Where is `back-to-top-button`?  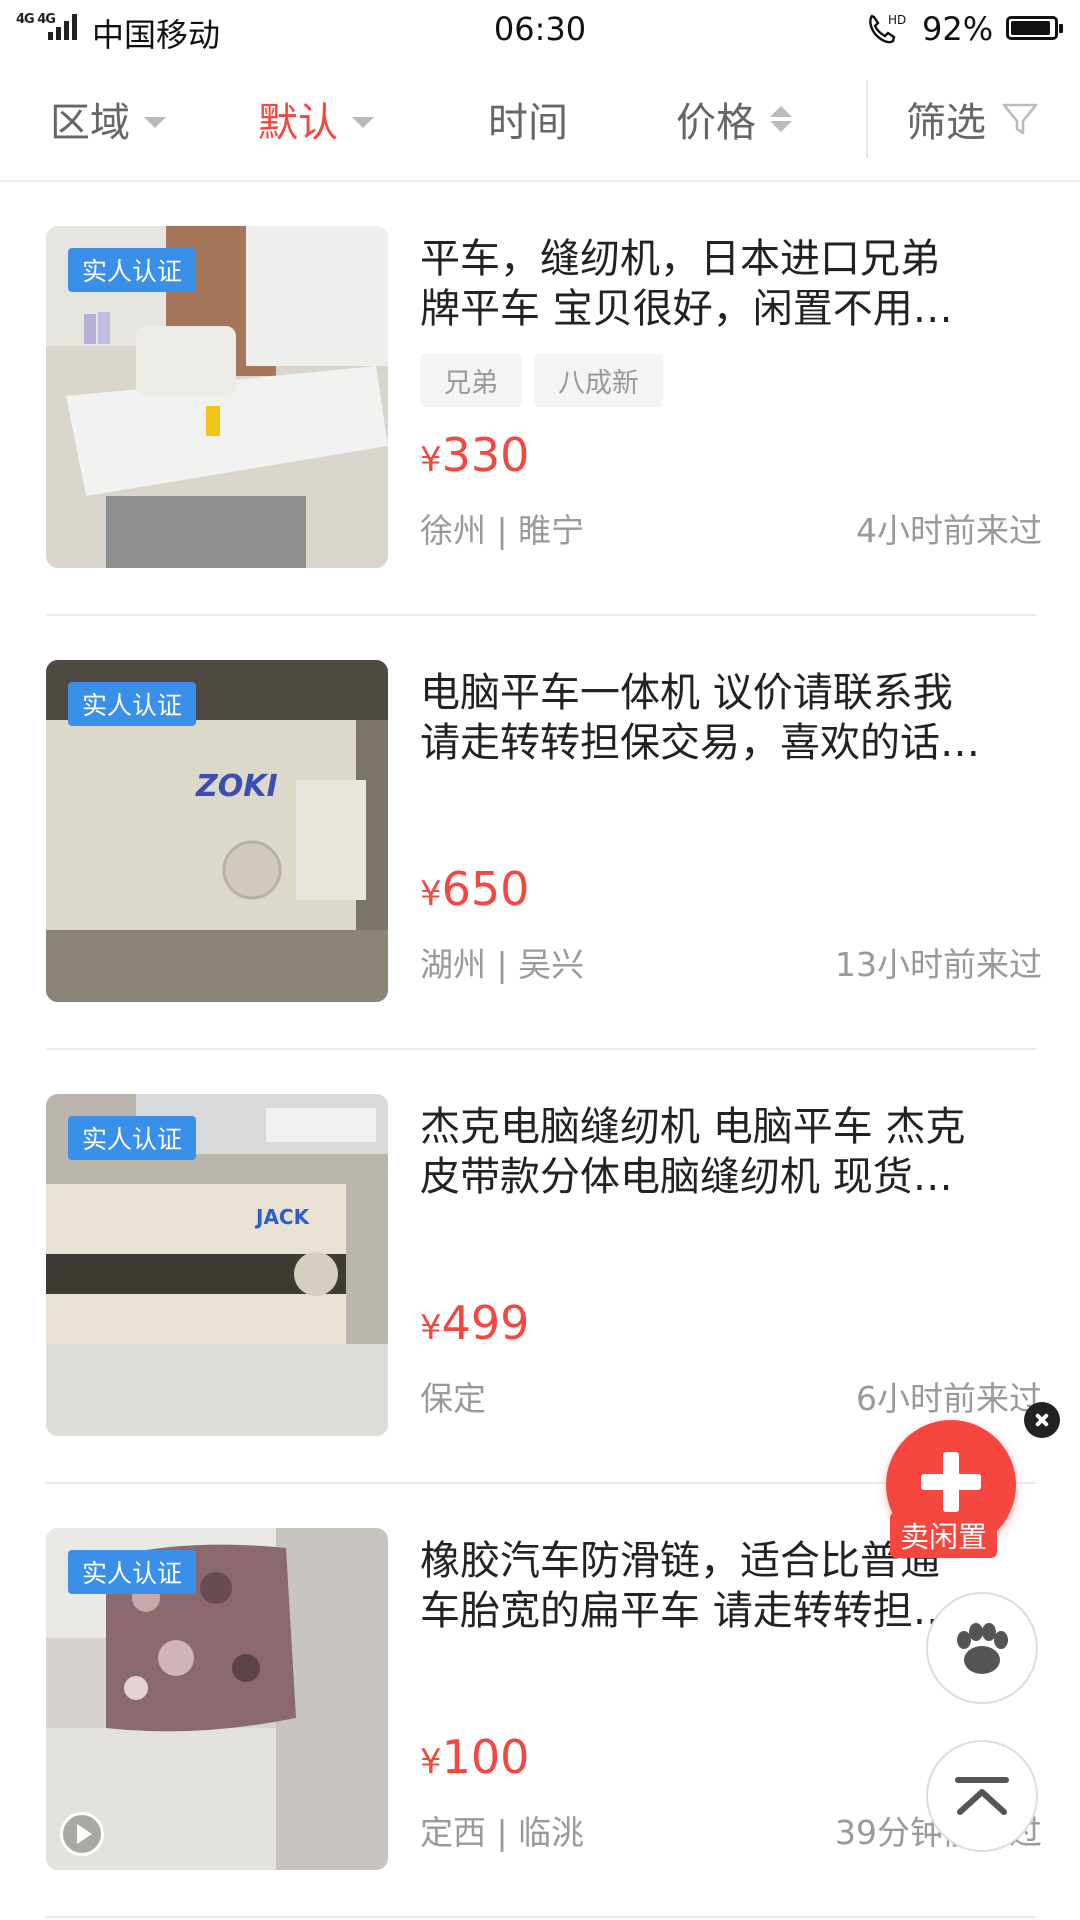
back-to-top-button is located at coordinates (982, 1796).